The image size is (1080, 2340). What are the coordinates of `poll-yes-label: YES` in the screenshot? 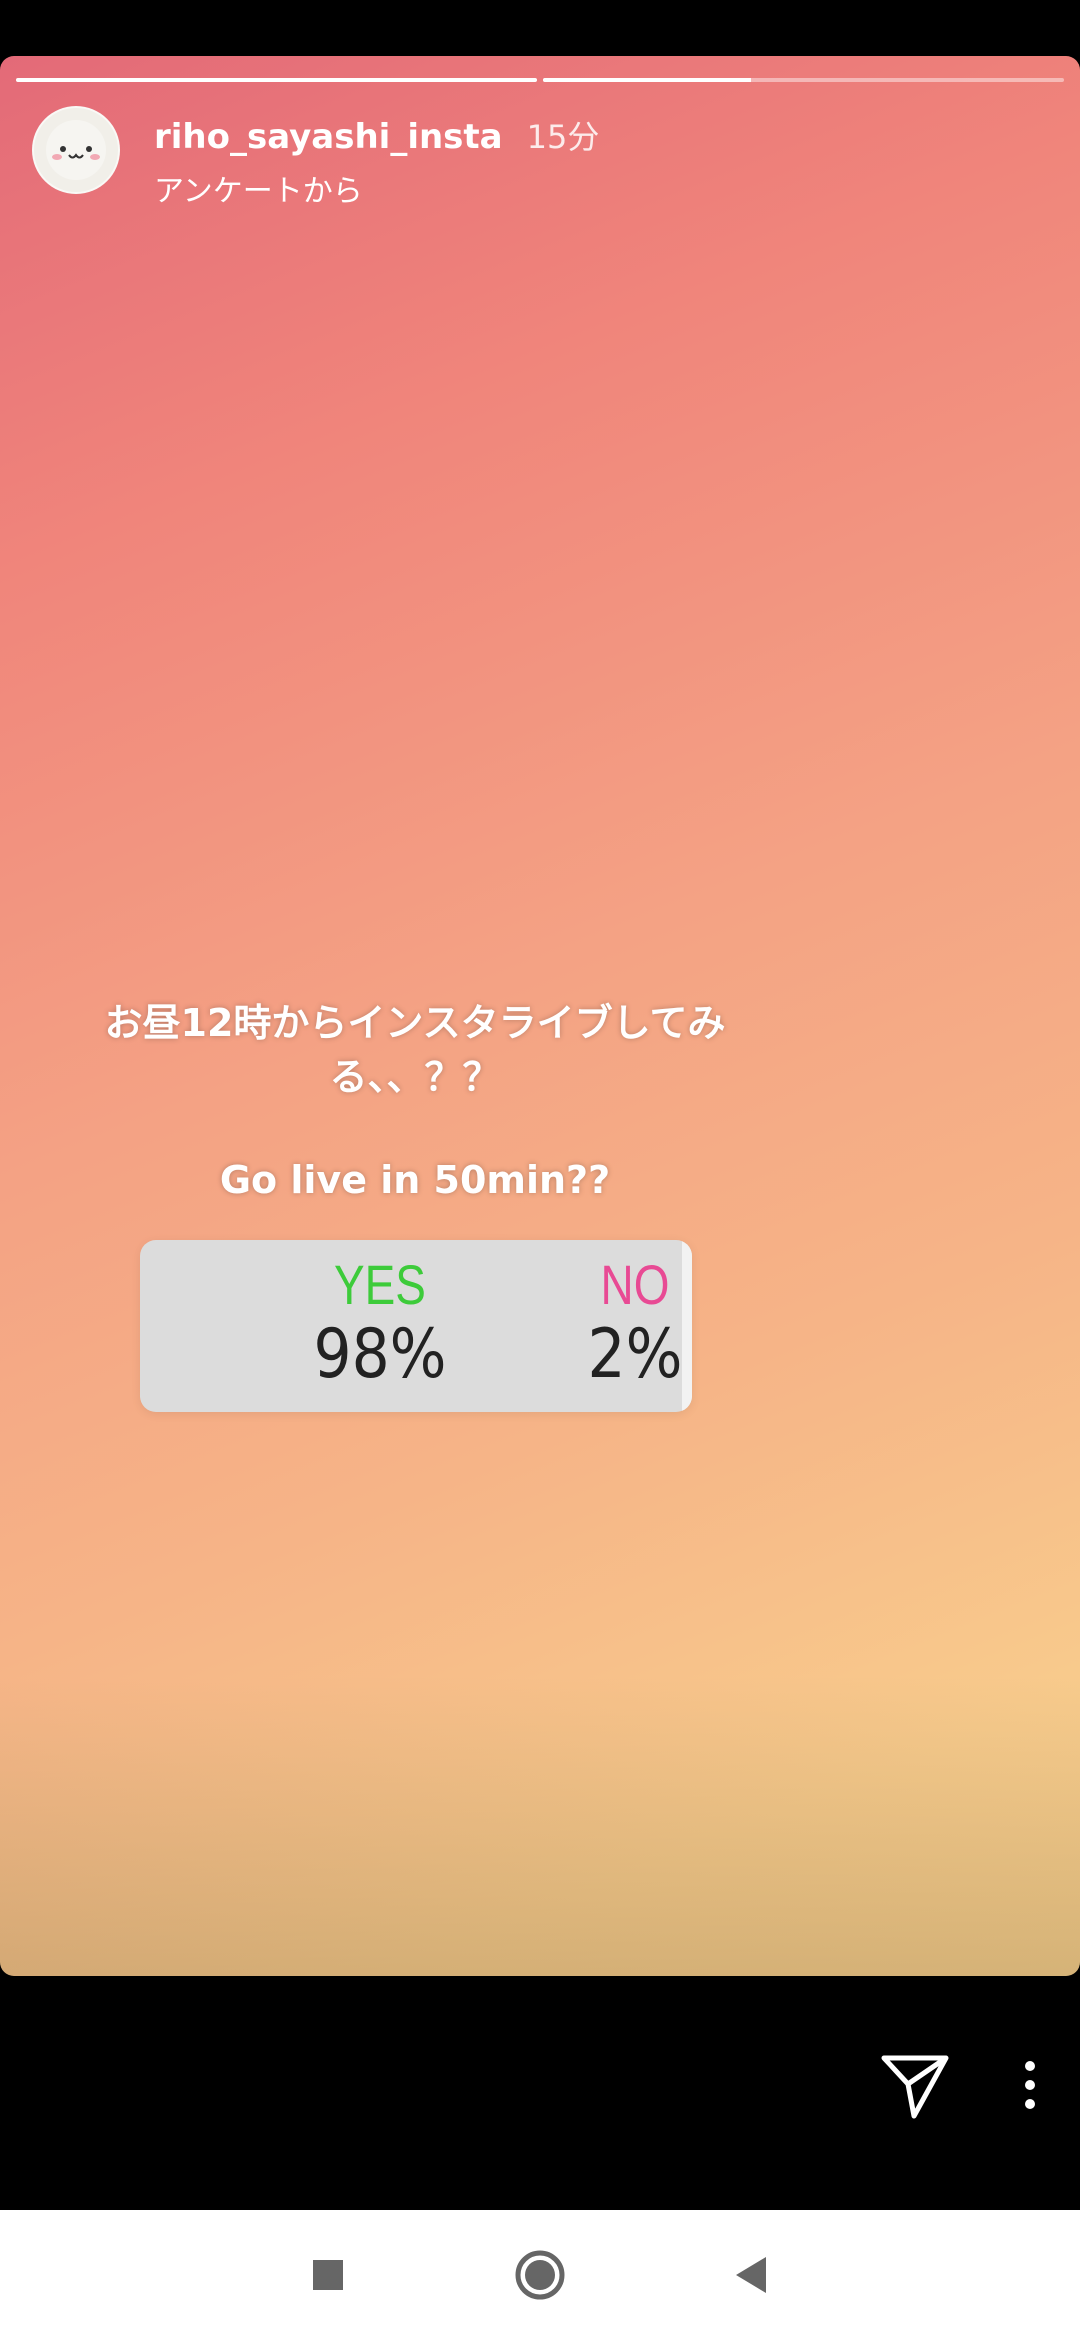 It's located at (380, 1284).